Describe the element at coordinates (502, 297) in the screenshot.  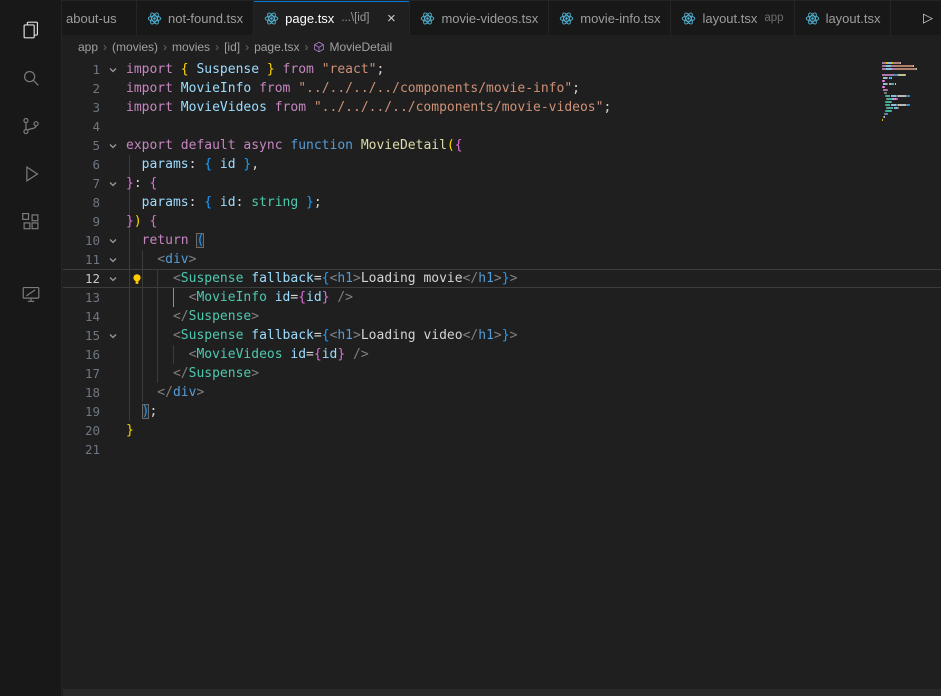
I see `code-line: 13 <MovieInfo id={id} />` at that location.